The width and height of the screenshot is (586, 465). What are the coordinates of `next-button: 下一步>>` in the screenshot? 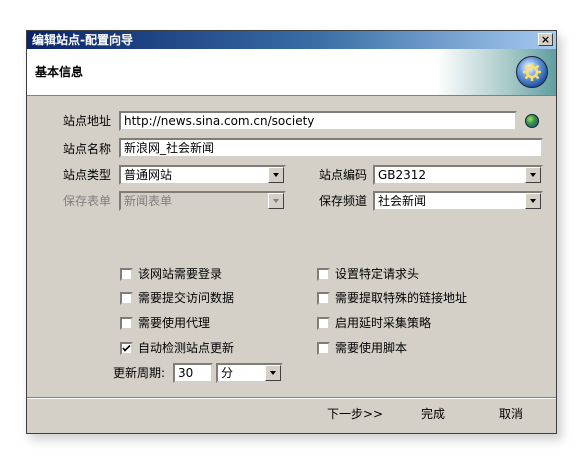 It's located at (355, 414).